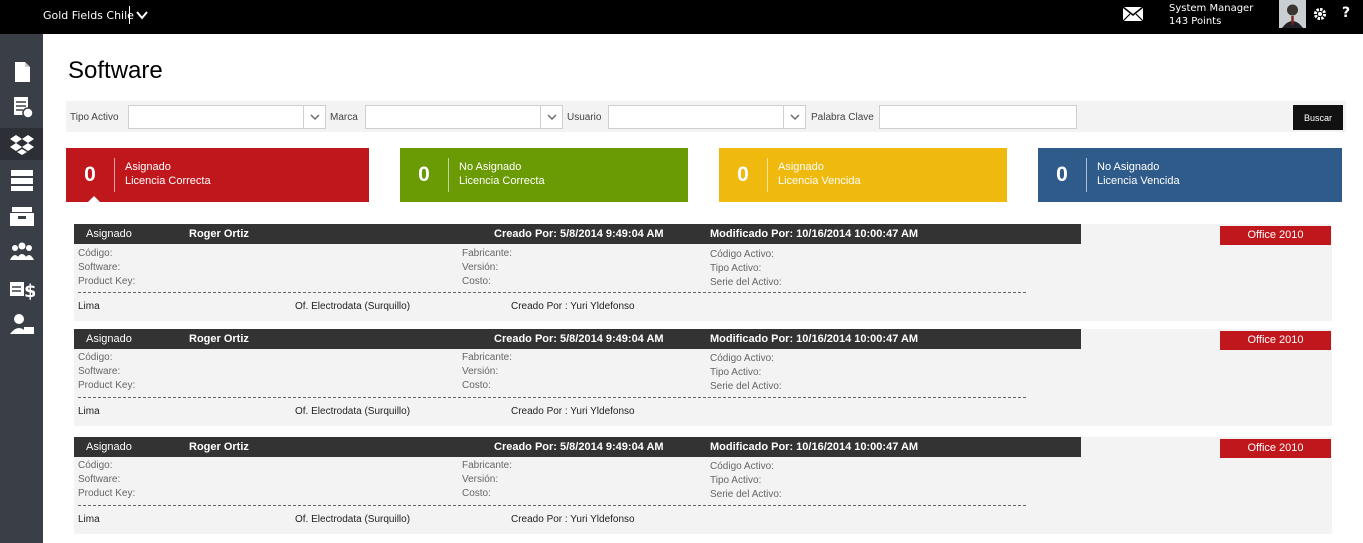 The image size is (1363, 543). I want to click on field-codigo: Código:, so click(95, 253).